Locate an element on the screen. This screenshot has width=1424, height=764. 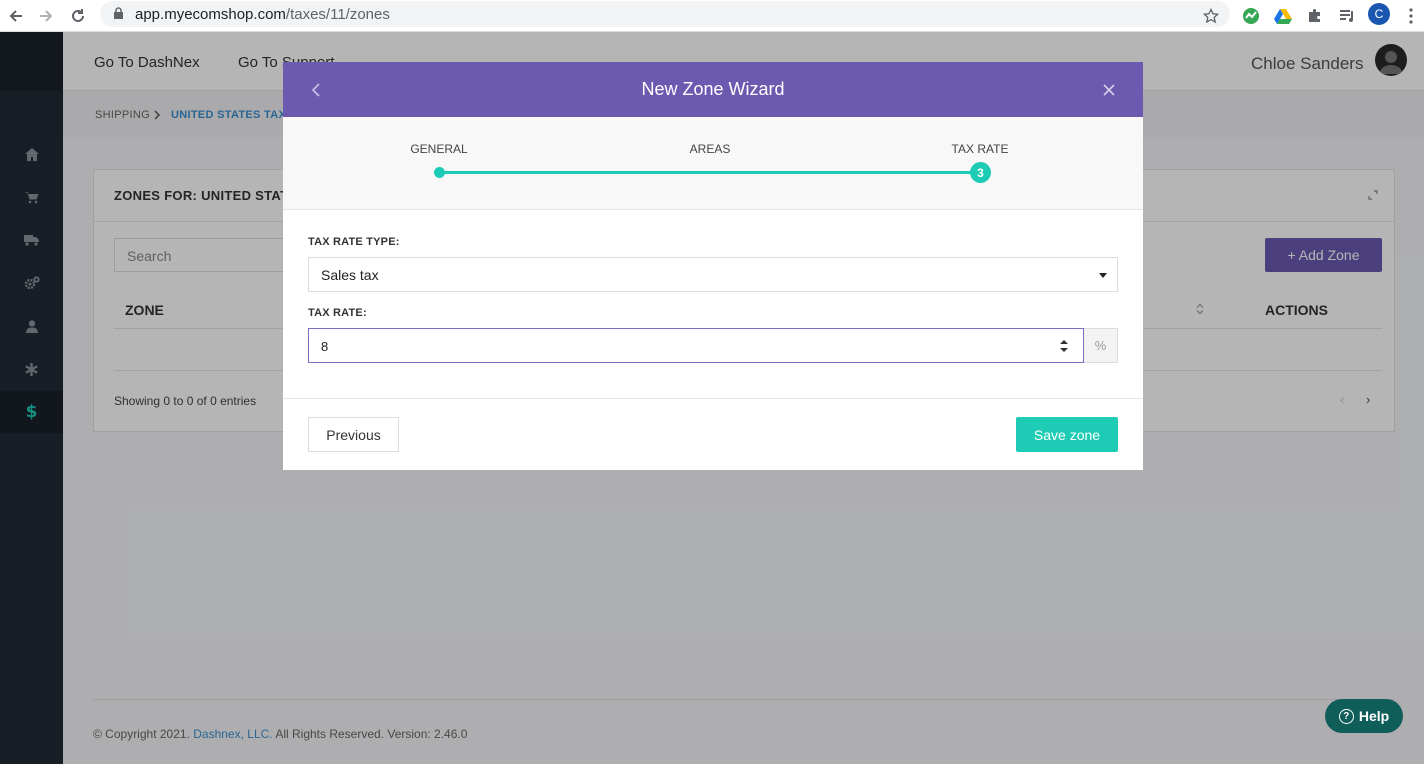
help-button: ? Help is located at coordinates (1364, 716).